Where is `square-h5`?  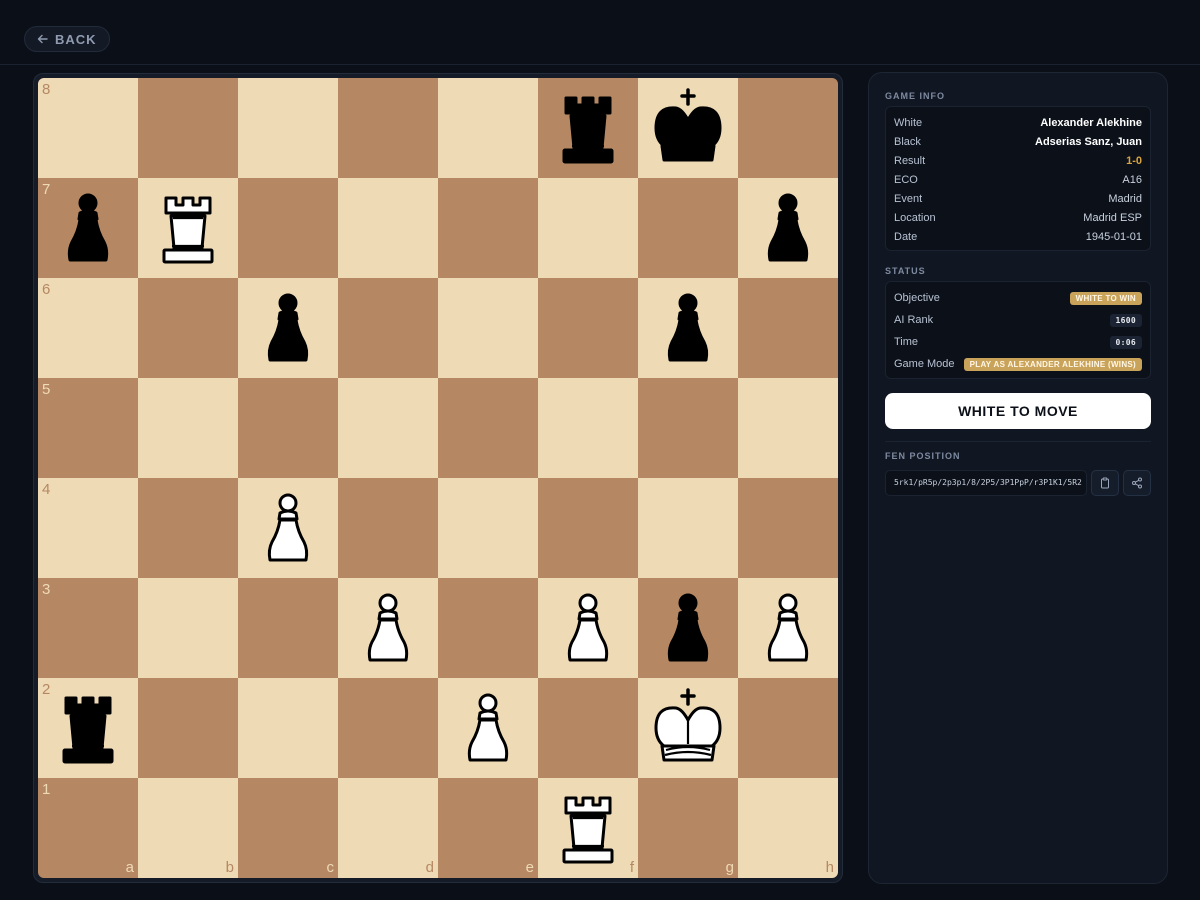 square-h5 is located at coordinates (788, 428).